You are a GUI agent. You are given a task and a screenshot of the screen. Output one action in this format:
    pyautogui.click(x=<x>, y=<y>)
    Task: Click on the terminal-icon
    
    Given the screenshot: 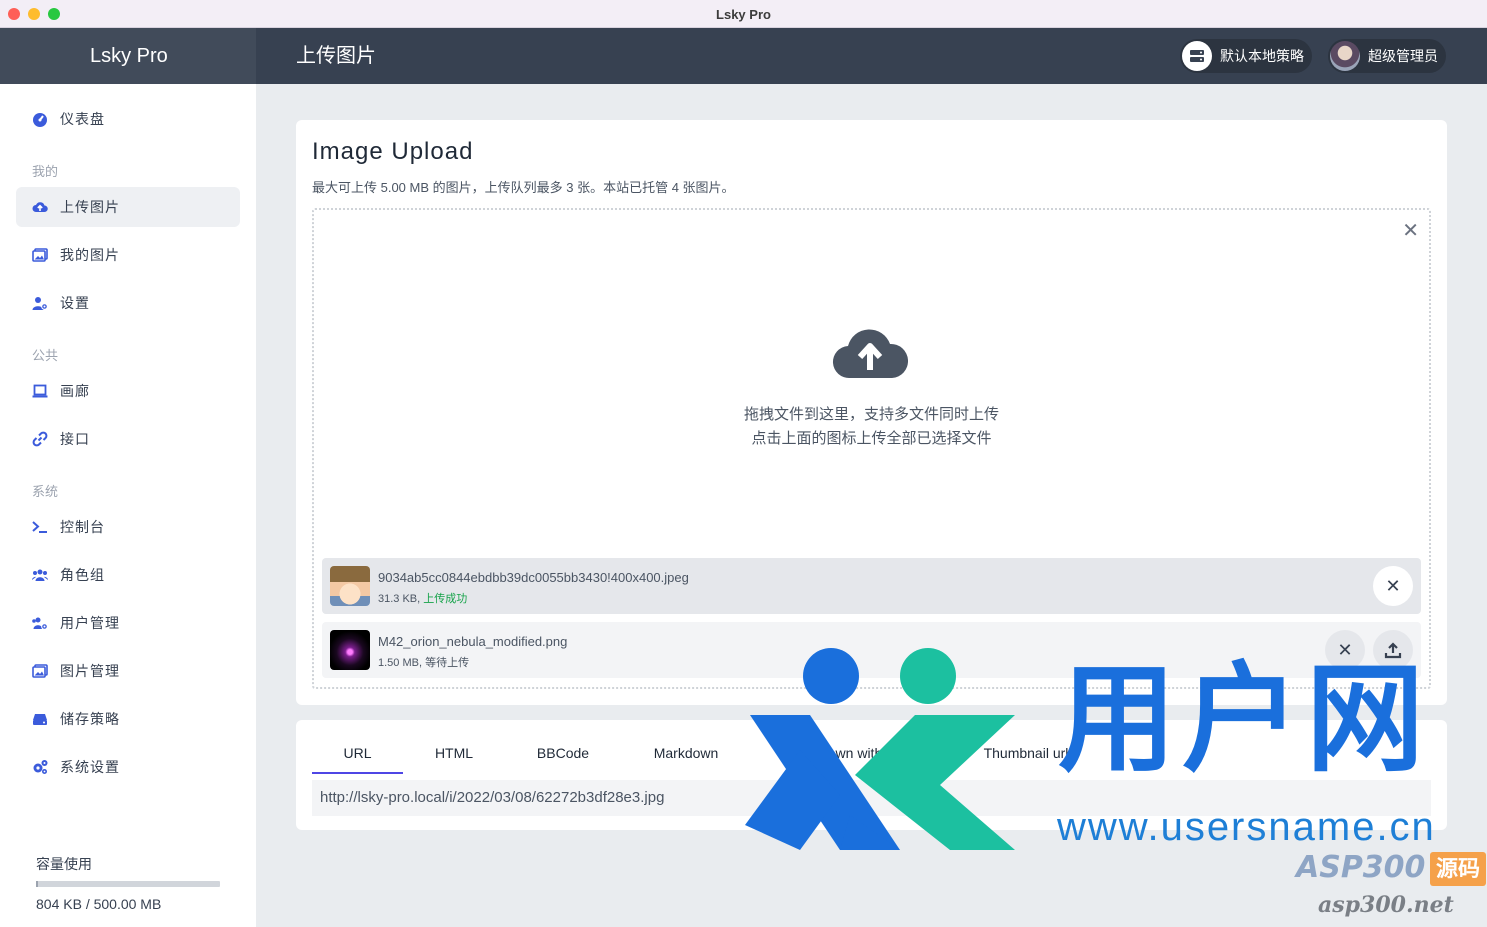 What is the action you would take?
    pyautogui.click(x=39, y=527)
    